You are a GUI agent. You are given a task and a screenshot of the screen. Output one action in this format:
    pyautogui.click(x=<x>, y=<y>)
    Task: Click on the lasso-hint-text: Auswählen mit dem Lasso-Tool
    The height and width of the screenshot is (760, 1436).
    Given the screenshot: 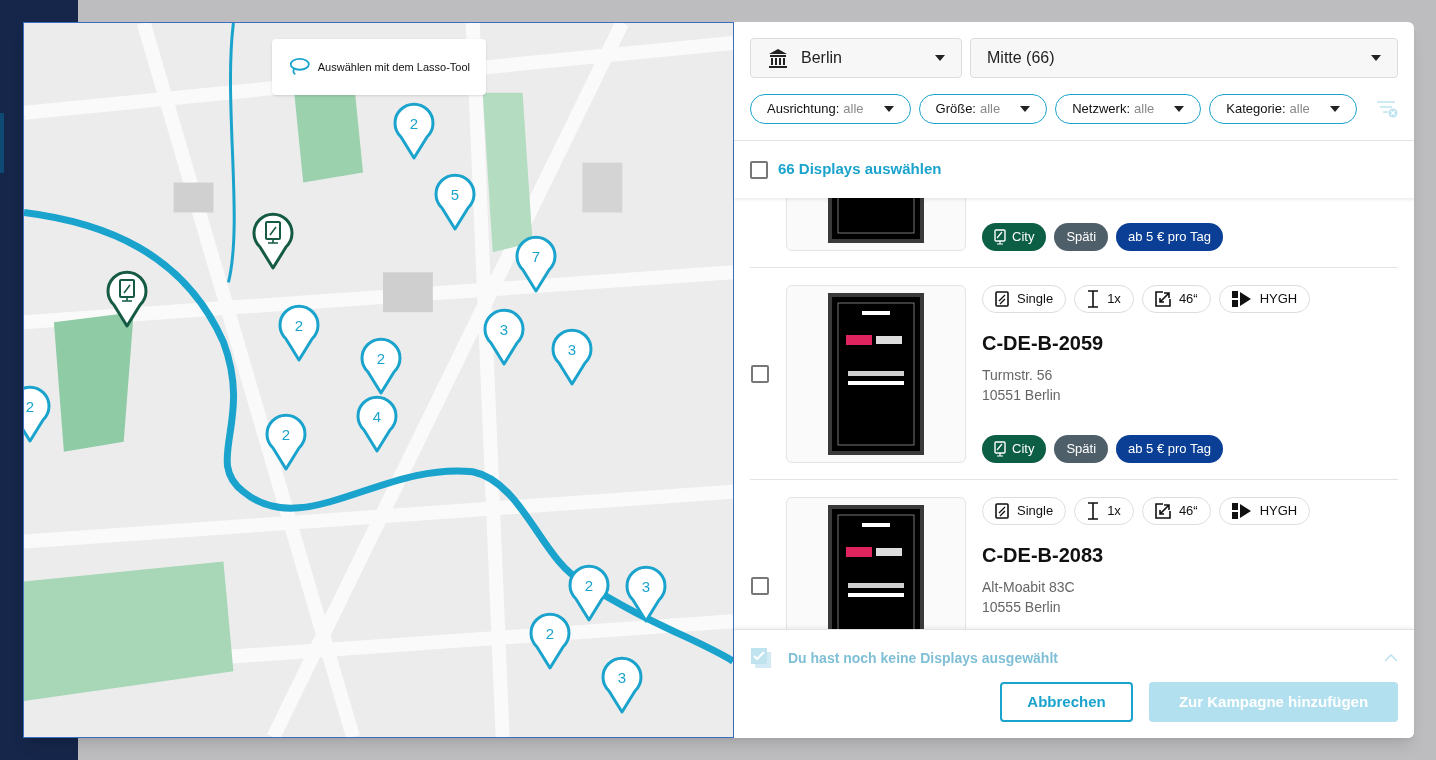 What is the action you would take?
    pyautogui.click(x=393, y=67)
    